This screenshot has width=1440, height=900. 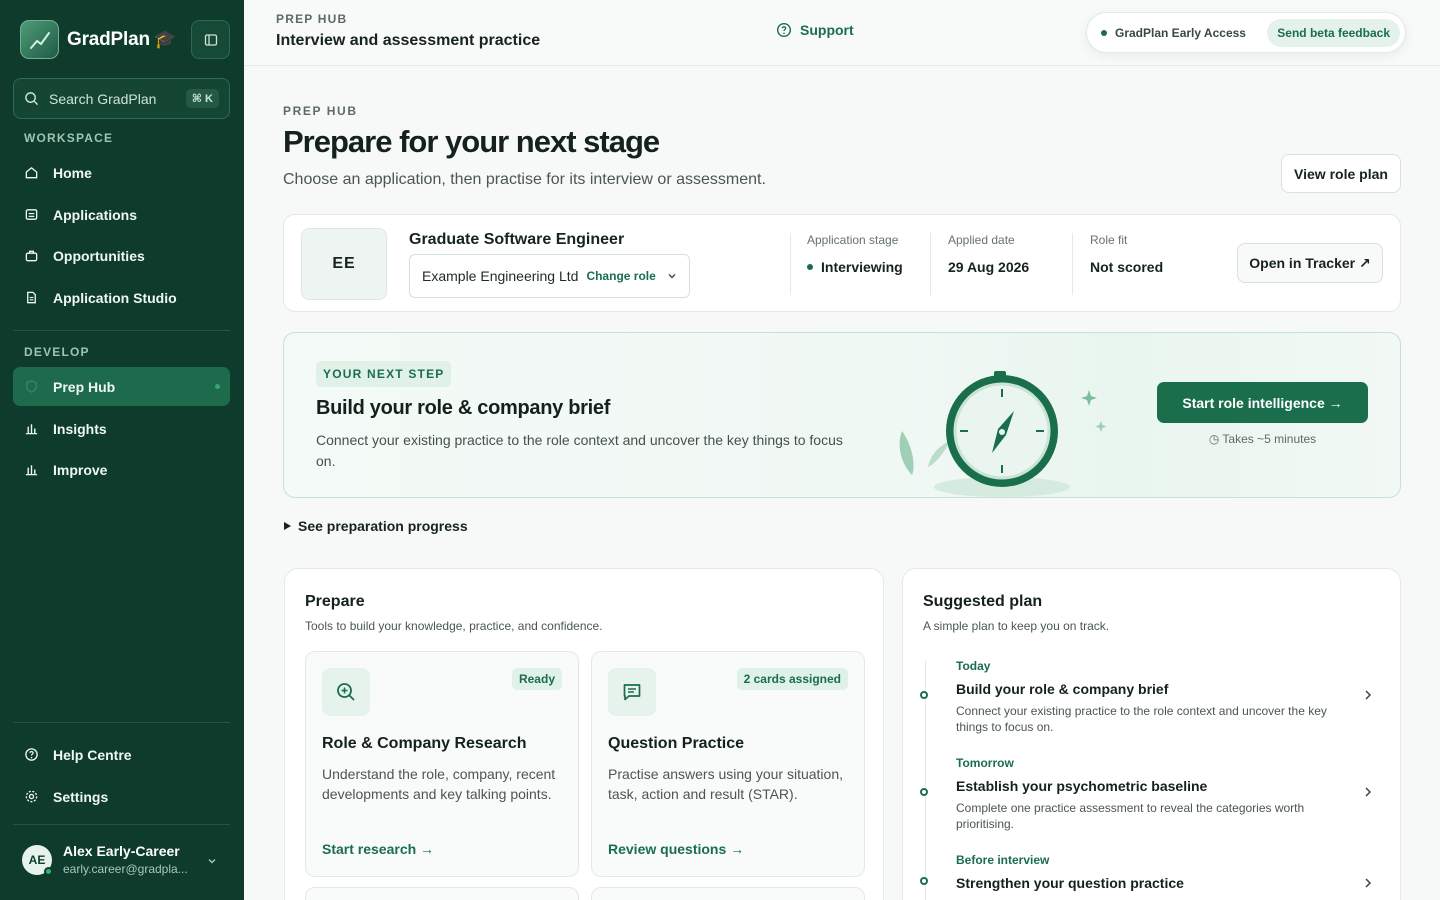 What do you see at coordinates (384, 374) in the screenshot?
I see `next-step-pill: YOUR NEXT STEP` at bounding box center [384, 374].